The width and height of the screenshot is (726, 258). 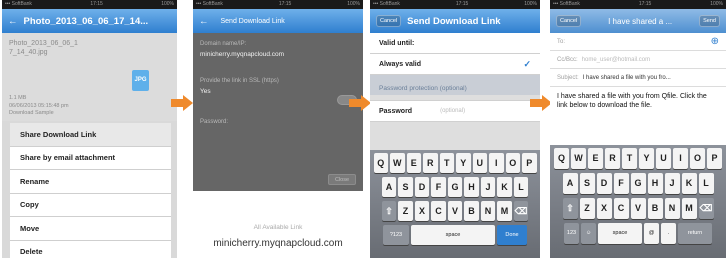 I want to click on close-button: Close, so click(x=342, y=179).